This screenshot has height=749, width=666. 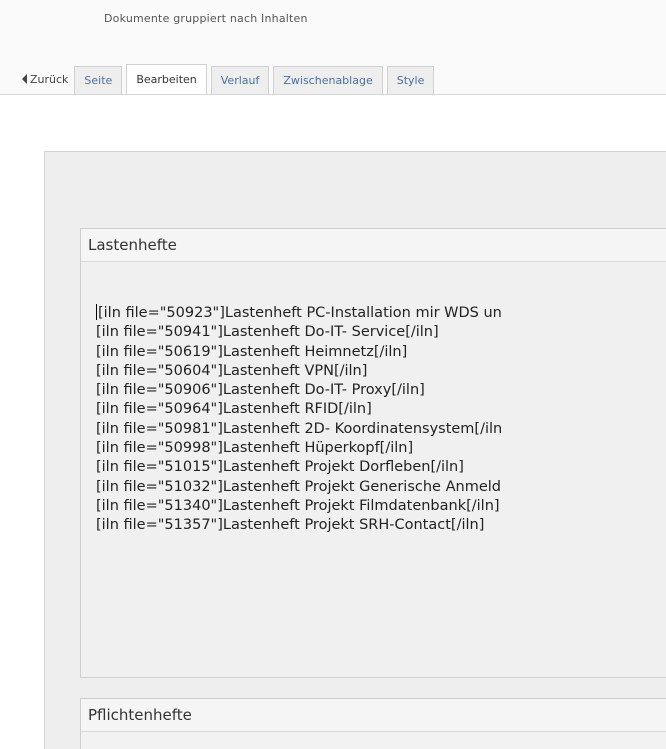 I want to click on back-button-label: Zurück, so click(x=49, y=79).